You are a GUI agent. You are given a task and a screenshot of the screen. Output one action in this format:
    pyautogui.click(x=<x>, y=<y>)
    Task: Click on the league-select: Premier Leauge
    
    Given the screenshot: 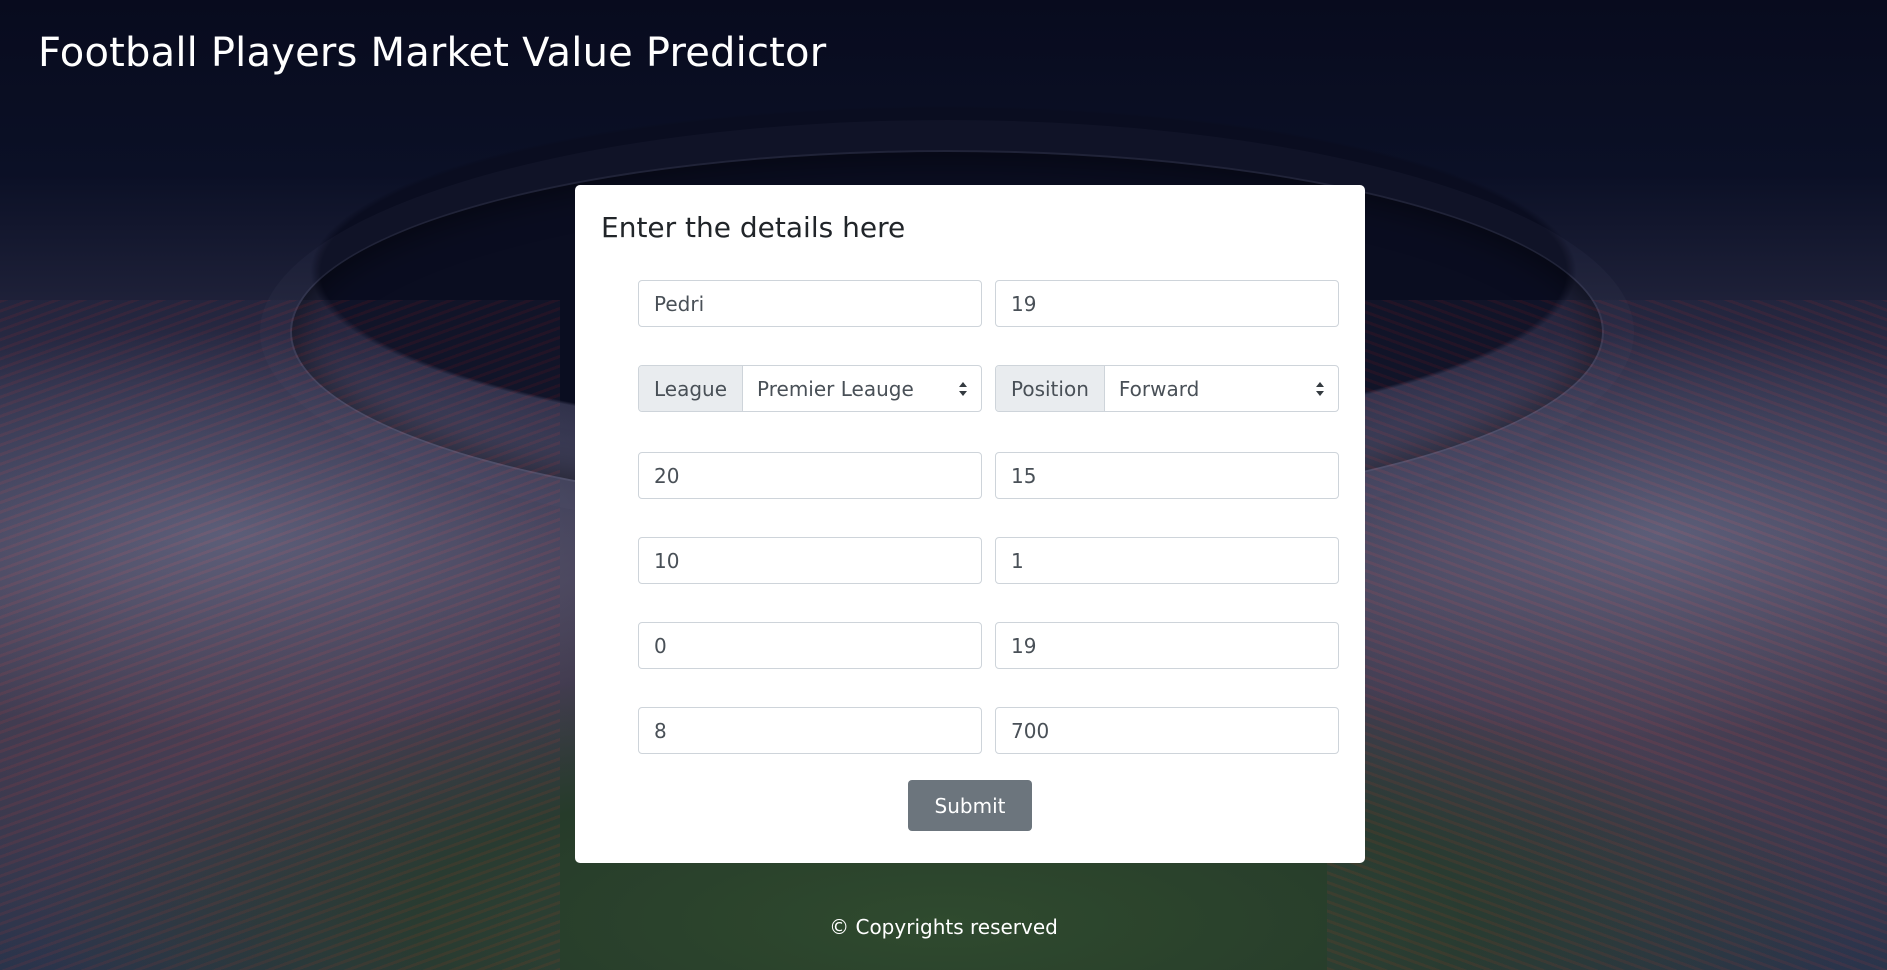 What is the action you would take?
    pyautogui.click(x=862, y=388)
    